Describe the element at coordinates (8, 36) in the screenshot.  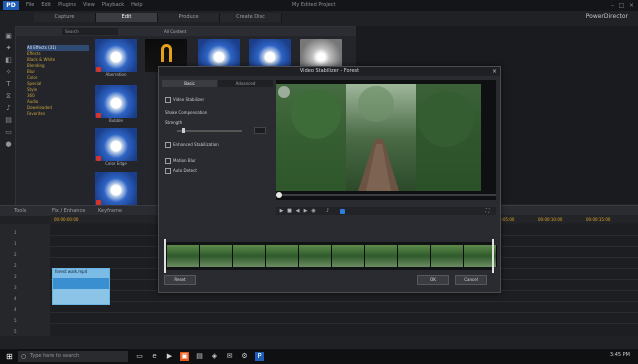
I see `media-icon: ▣` at that location.